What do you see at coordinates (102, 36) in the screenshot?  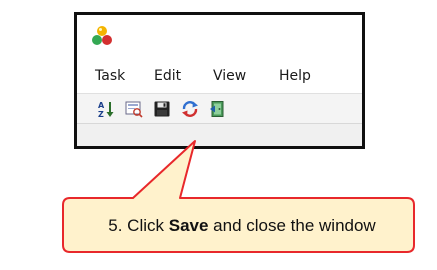 I see `colored-spheres-icon` at bounding box center [102, 36].